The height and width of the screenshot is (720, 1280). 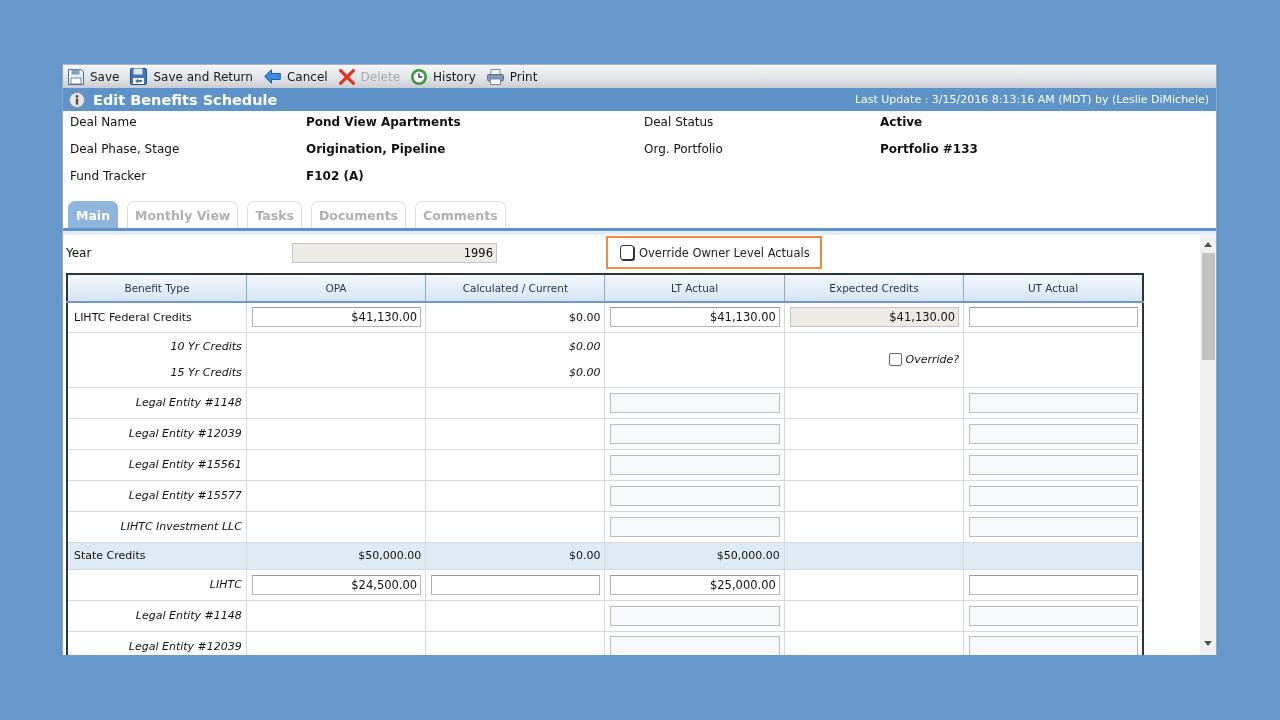 What do you see at coordinates (901, 122) in the screenshot?
I see `field-value: Active` at bounding box center [901, 122].